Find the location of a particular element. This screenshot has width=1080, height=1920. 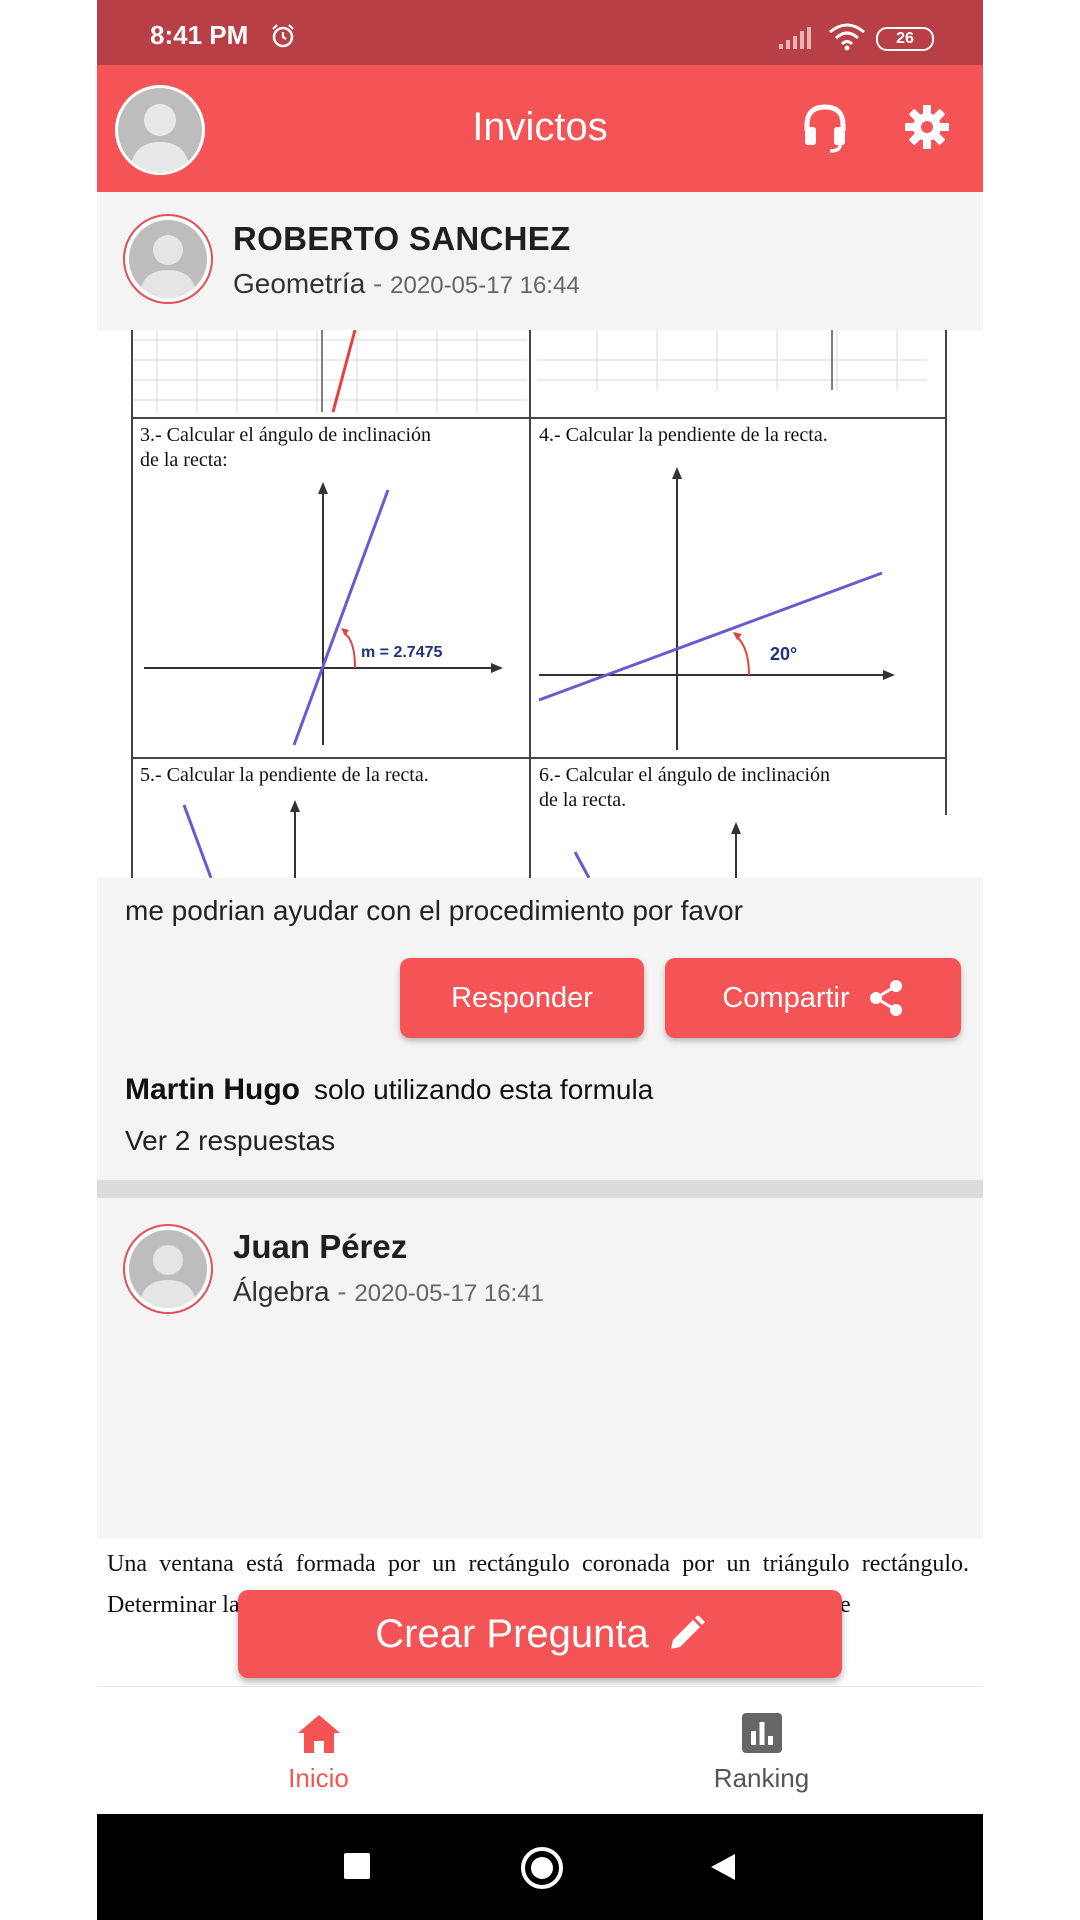

see-replies-link: Ver 2 respuestas is located at coordinates (230, 1141).